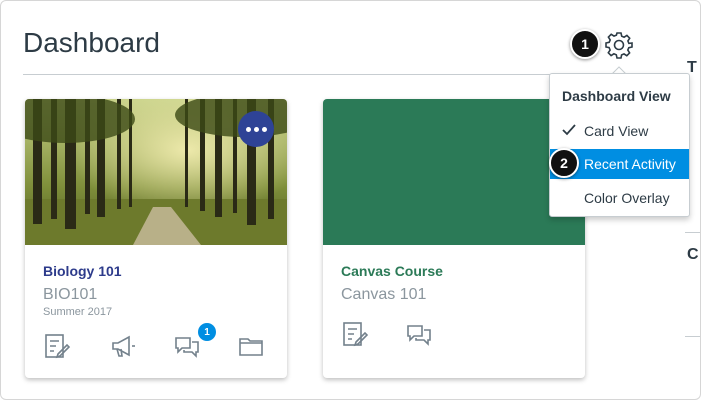 This screenshot has height=400, width=701. Describe the element at coordinates (569, 130) in the screenshot. I see `check-icon` at that location.